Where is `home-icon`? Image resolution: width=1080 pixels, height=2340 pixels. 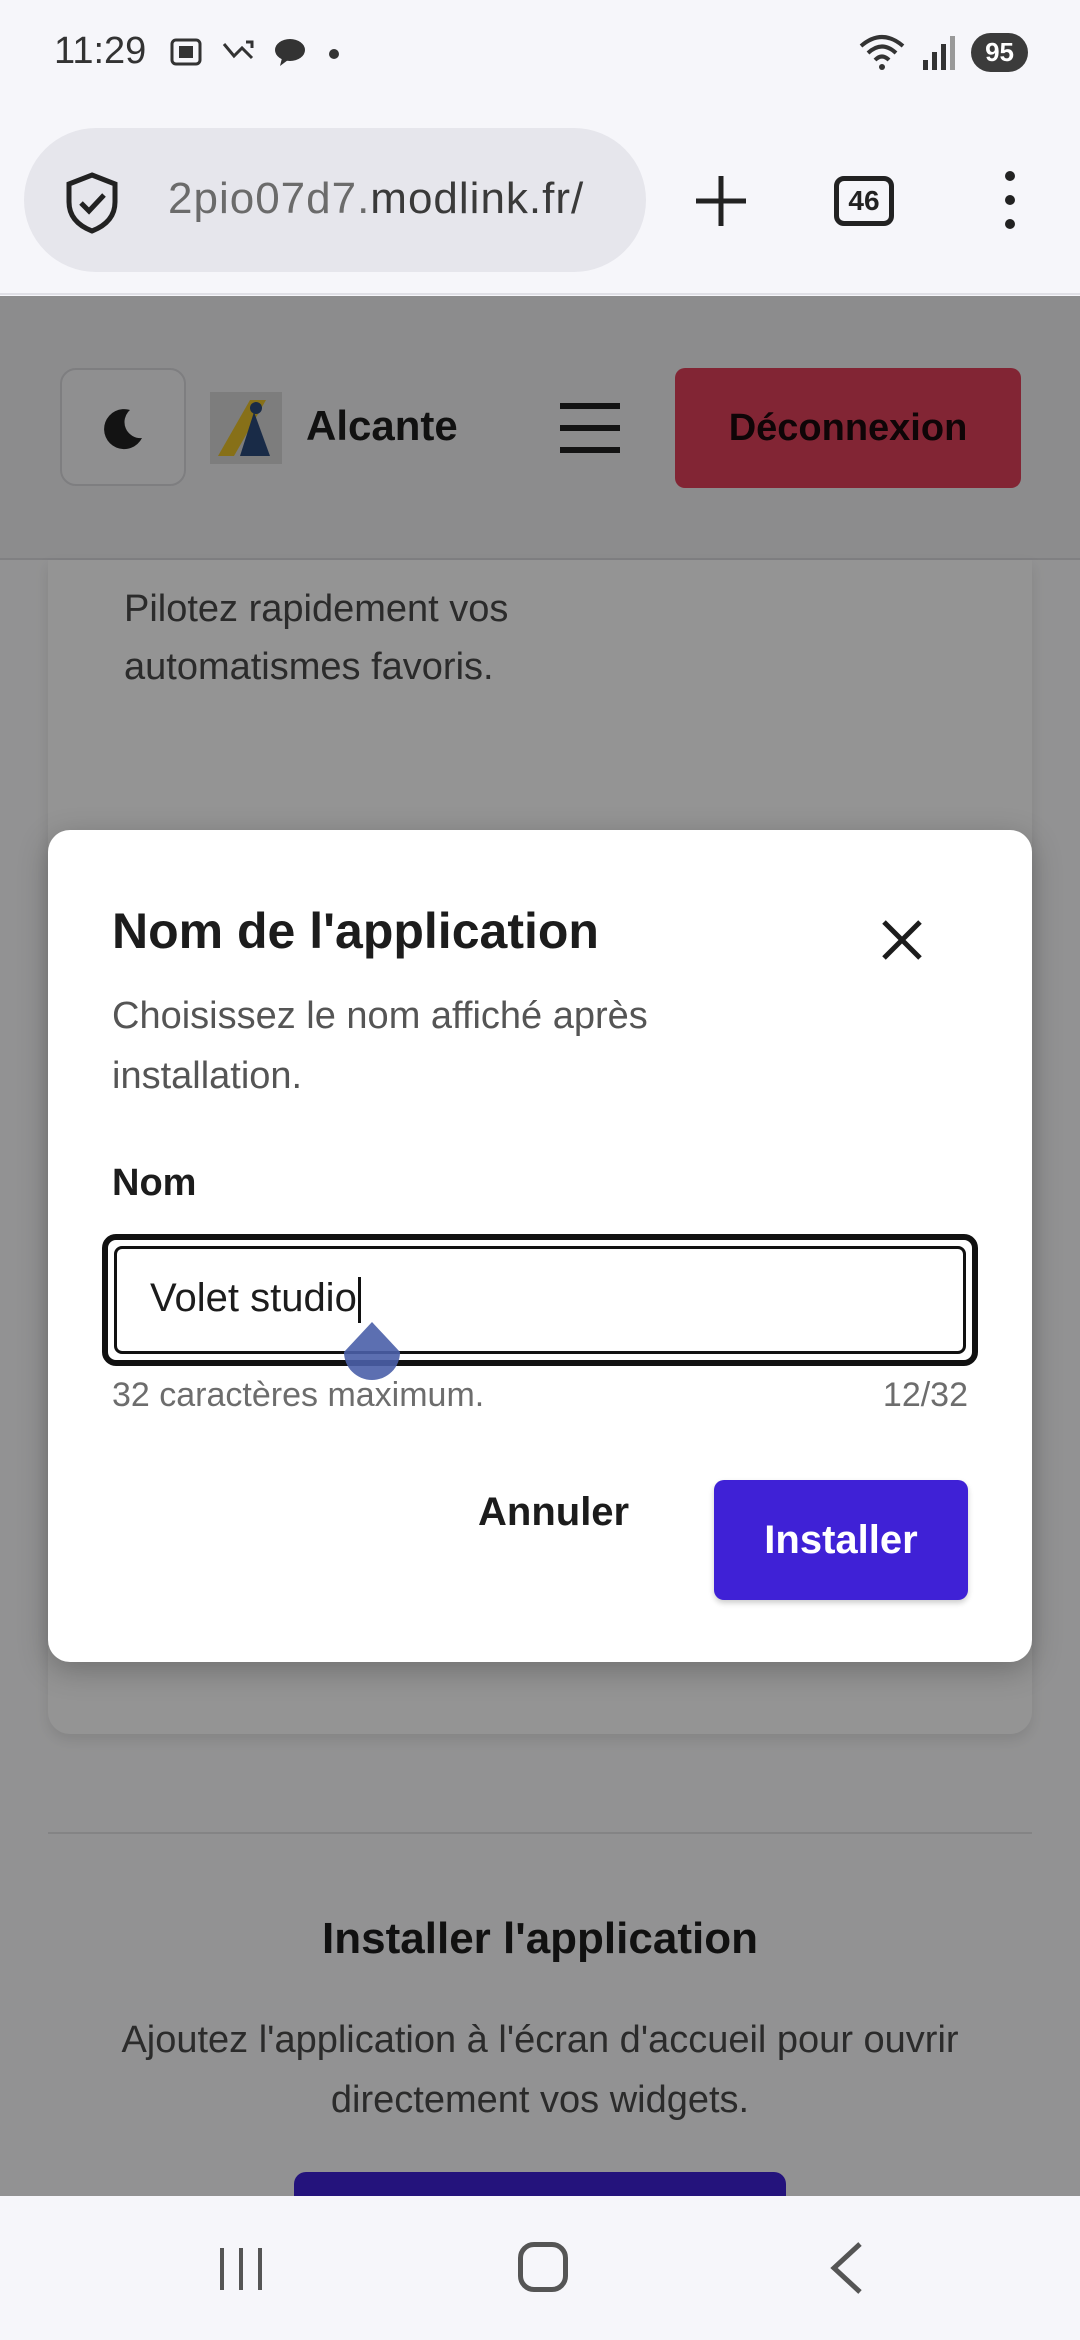 home-icon is located at coordinates (543, 2267).